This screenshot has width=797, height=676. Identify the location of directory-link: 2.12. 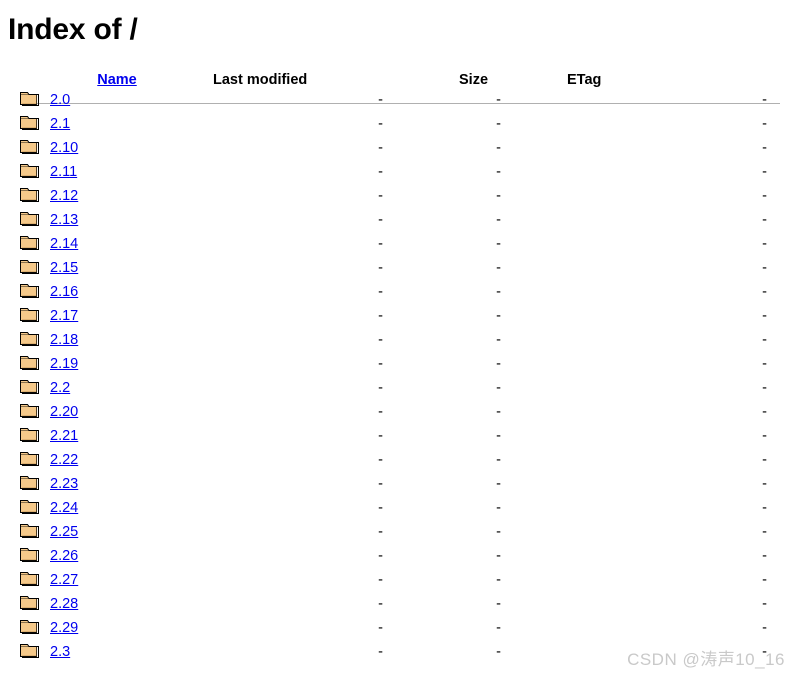
(64, 196).